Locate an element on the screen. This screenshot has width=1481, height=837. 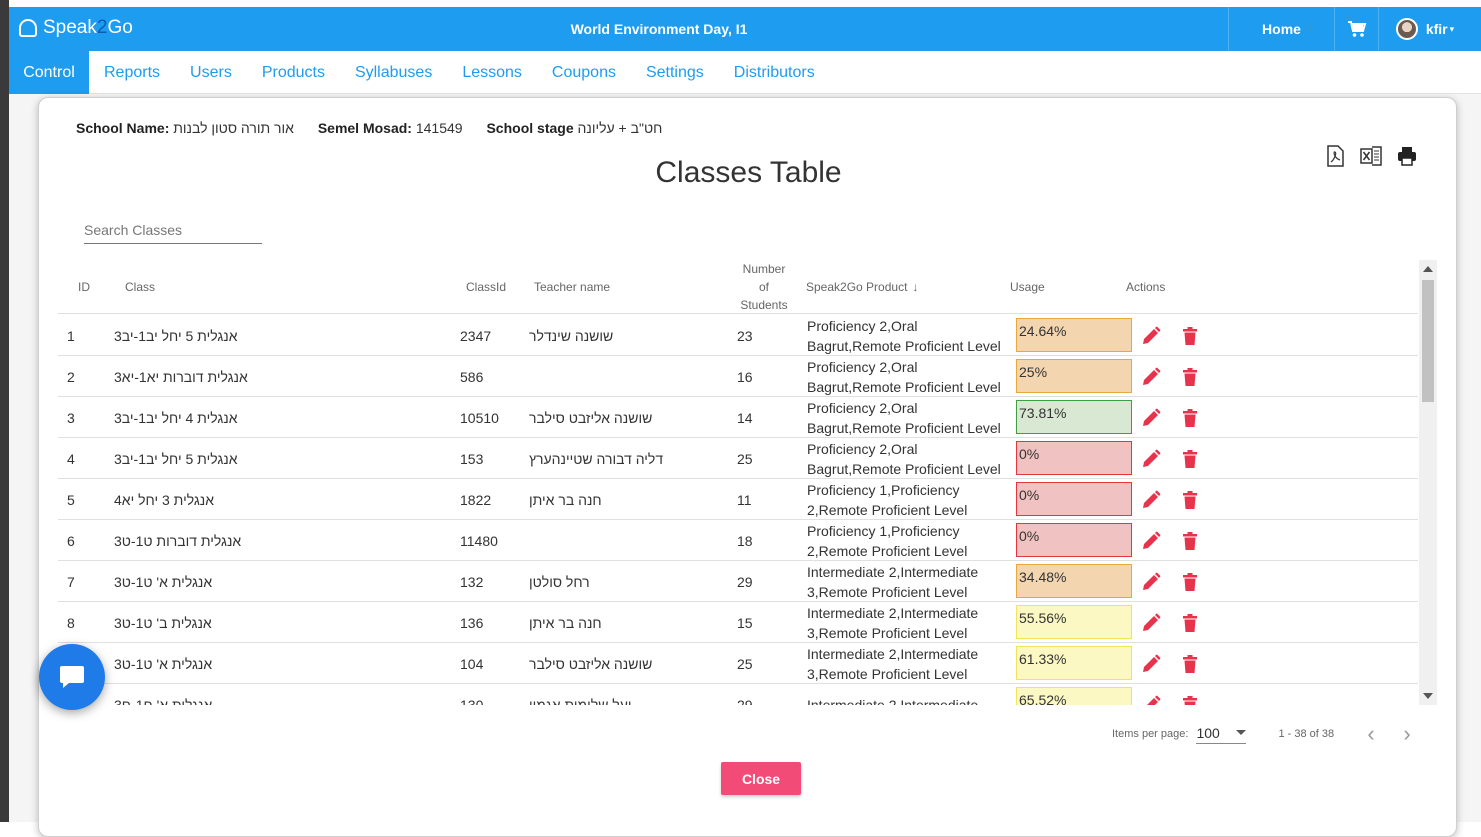
page-title: Classes Table is located at coordinates (748, 172).